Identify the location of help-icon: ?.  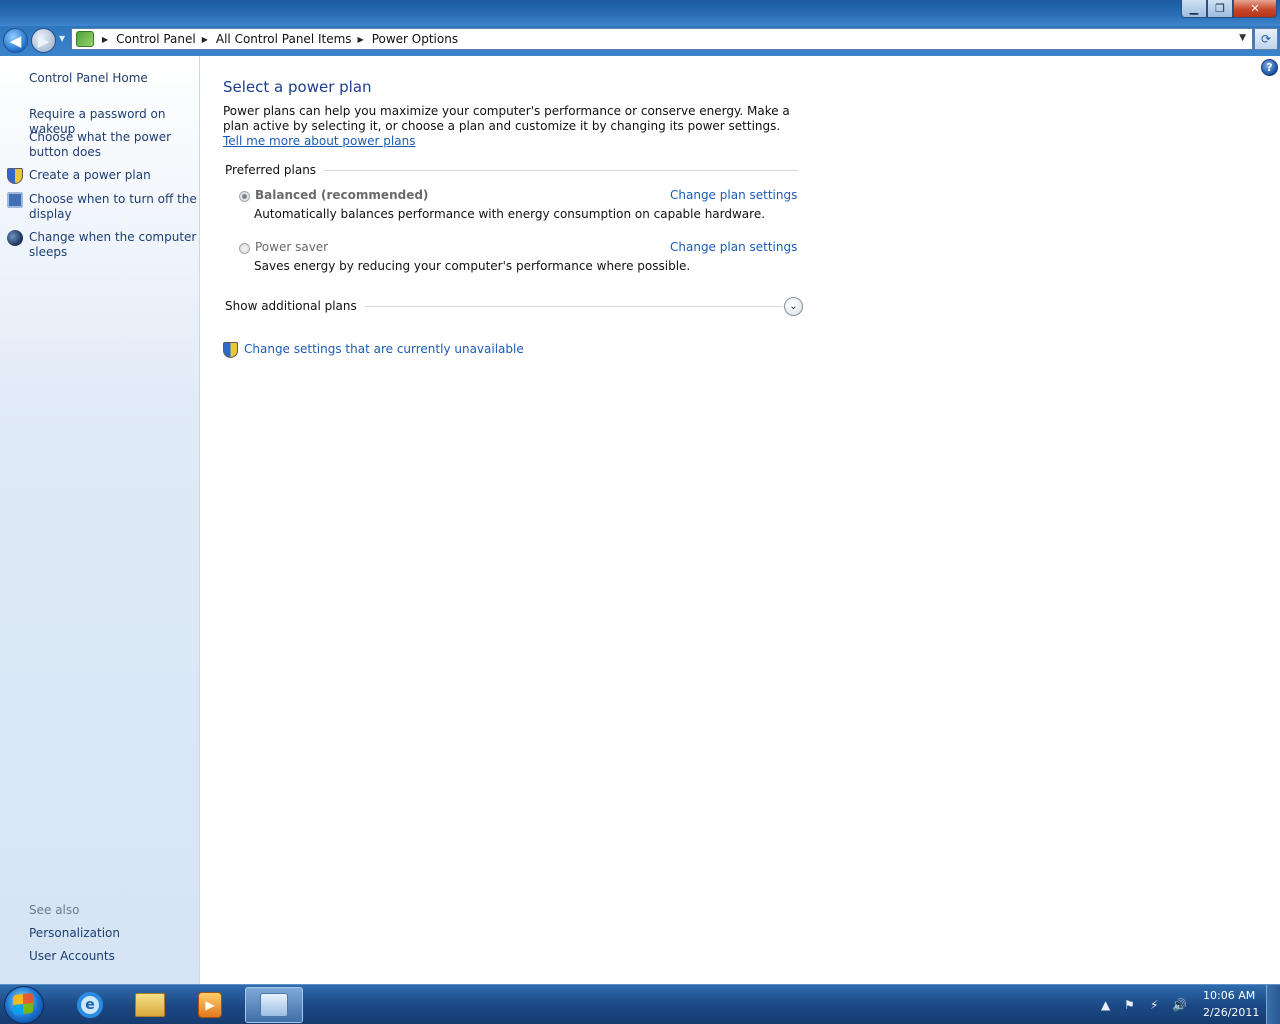
(1269, 67).